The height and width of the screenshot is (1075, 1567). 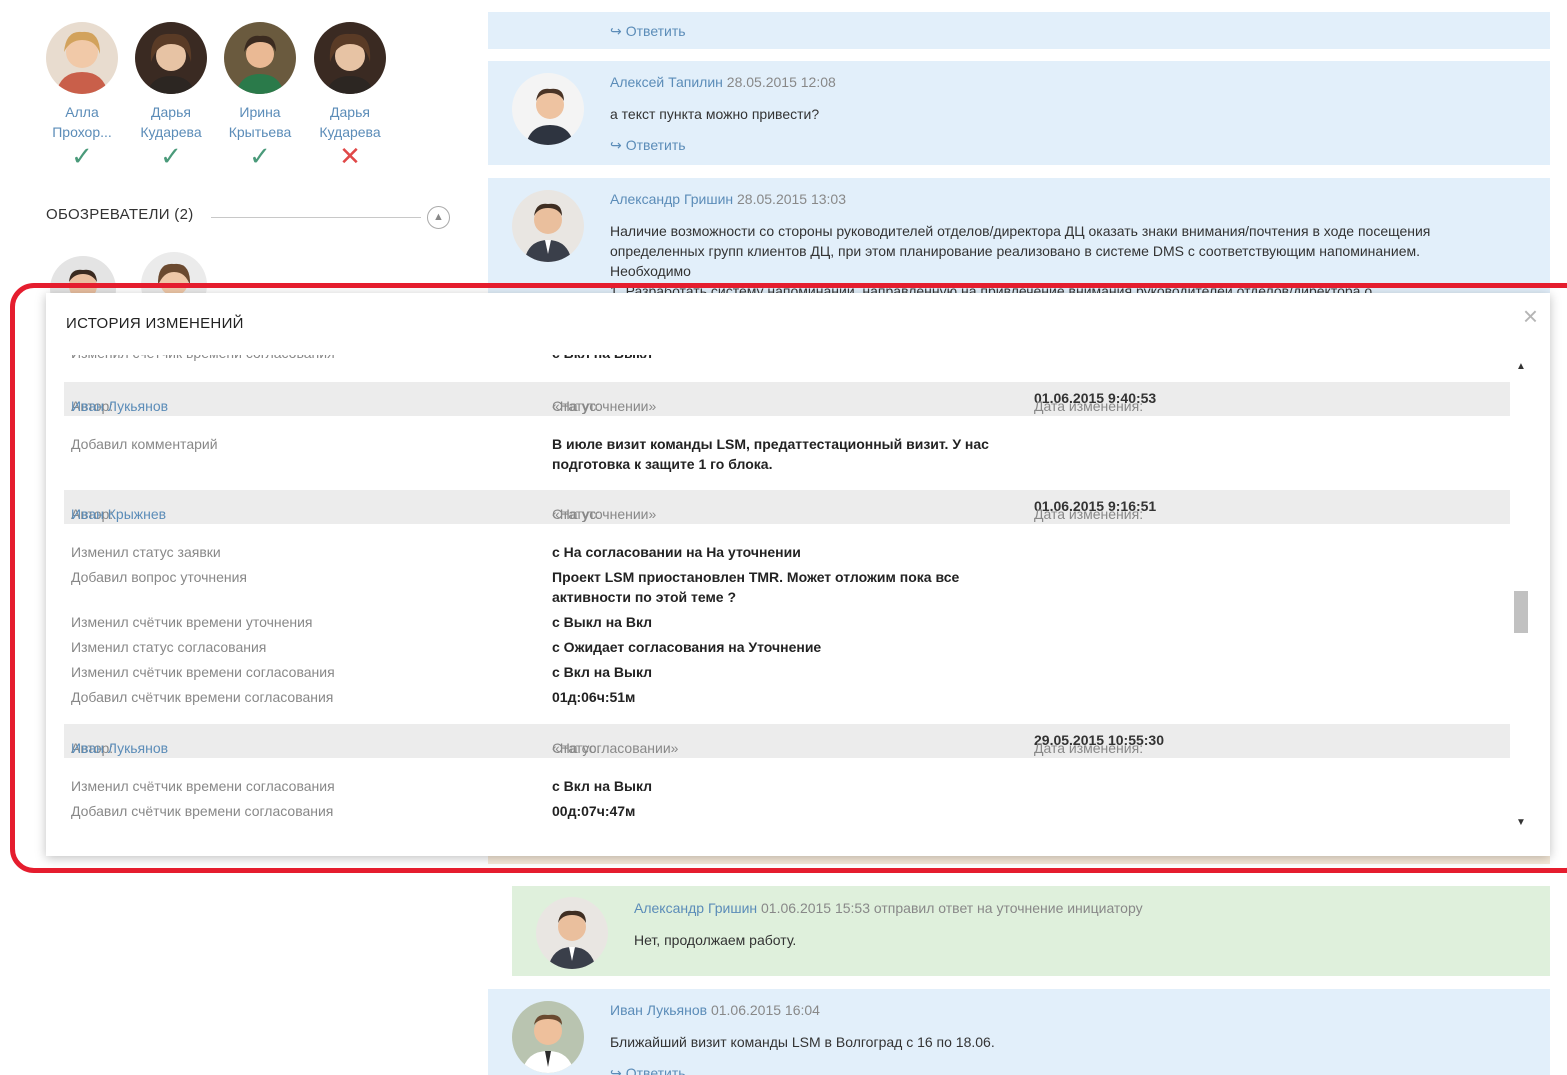 I want to click on comment-header: Иван Лукьянов 01.06.2015 16:04, so click(x=1060, y=1010).